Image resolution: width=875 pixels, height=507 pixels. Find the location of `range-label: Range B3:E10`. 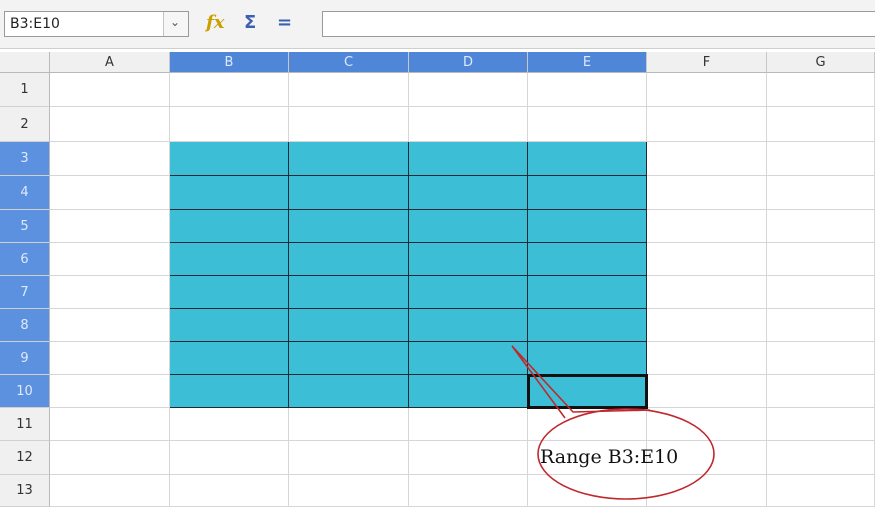

range-label: Range B3:E10 is located at coordinates (609, 457).